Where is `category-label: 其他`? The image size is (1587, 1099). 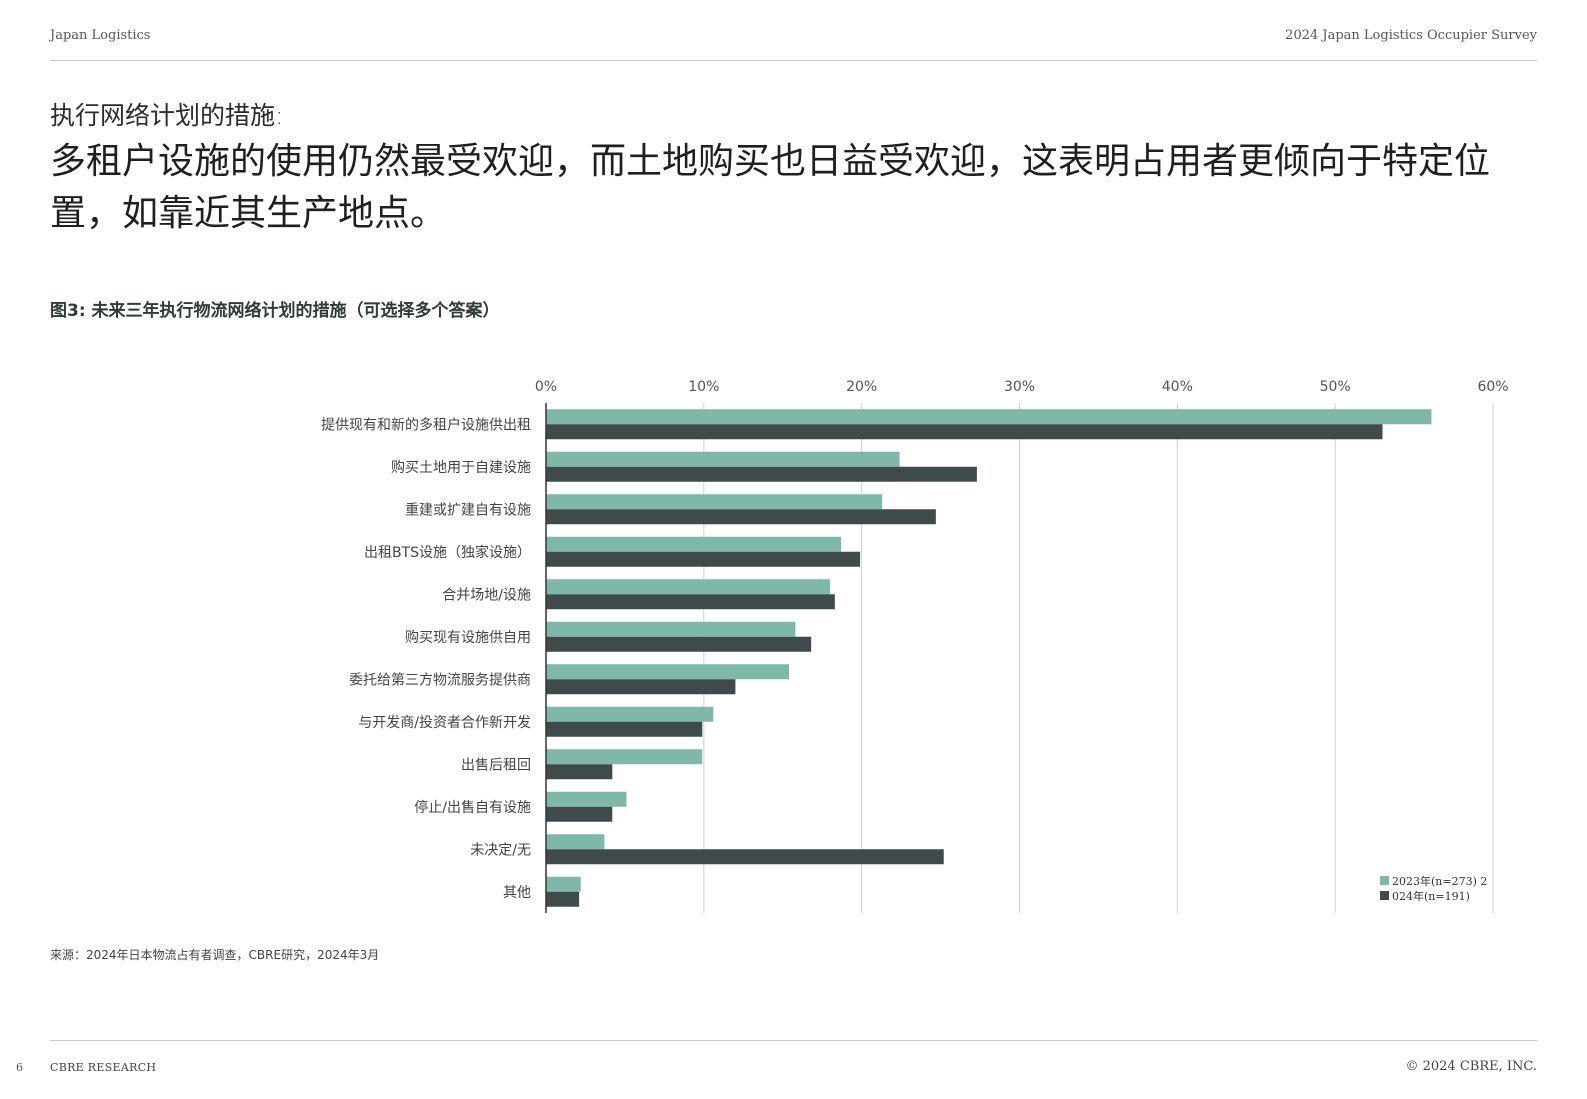 category-label: 其他 is located at coordinates (517, 893).